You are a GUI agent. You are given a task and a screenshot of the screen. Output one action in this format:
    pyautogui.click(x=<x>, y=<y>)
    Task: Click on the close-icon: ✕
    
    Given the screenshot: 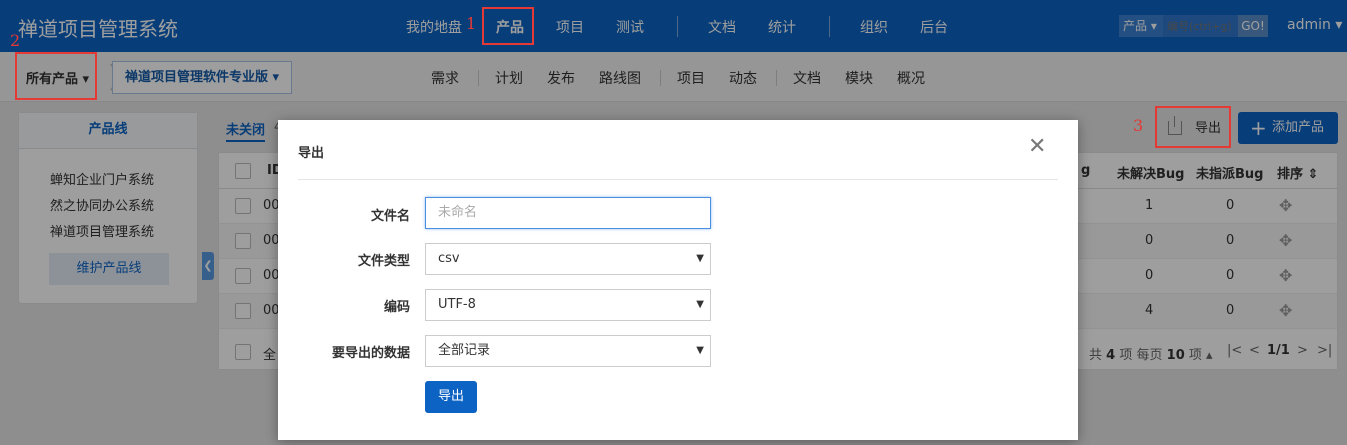 What is the action you would take?
    pyautogui.click(x=1037, y=146)
    